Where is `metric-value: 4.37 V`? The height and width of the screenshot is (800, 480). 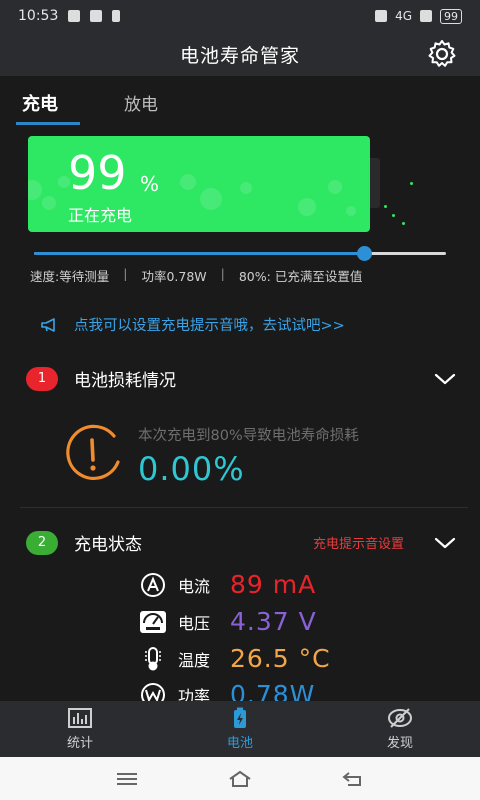
metric-value: 4.37 V is located at coordinates (273, 621).